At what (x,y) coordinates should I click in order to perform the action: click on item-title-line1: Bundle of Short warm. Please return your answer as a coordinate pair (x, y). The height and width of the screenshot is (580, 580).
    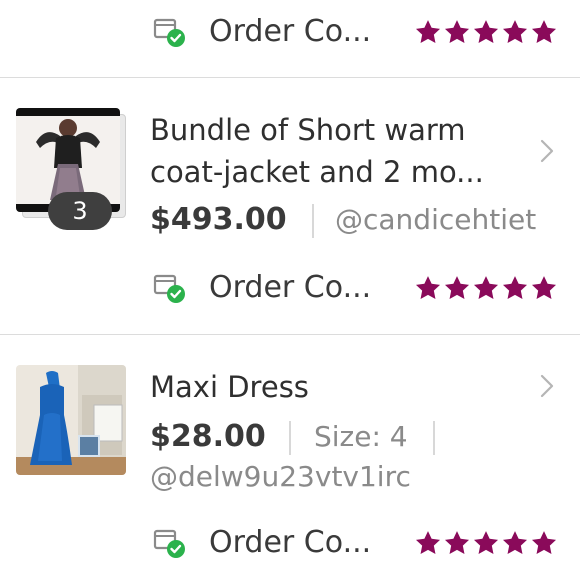
    Looking at the image, I should click on (308, 130).